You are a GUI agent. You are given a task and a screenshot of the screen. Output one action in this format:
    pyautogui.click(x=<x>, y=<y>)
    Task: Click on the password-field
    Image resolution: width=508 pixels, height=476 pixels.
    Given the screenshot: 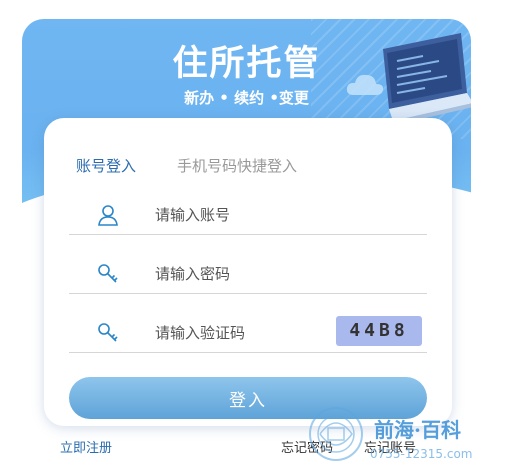 What is the action you would take?
    pyautogui.click(x=248, y=273)
    